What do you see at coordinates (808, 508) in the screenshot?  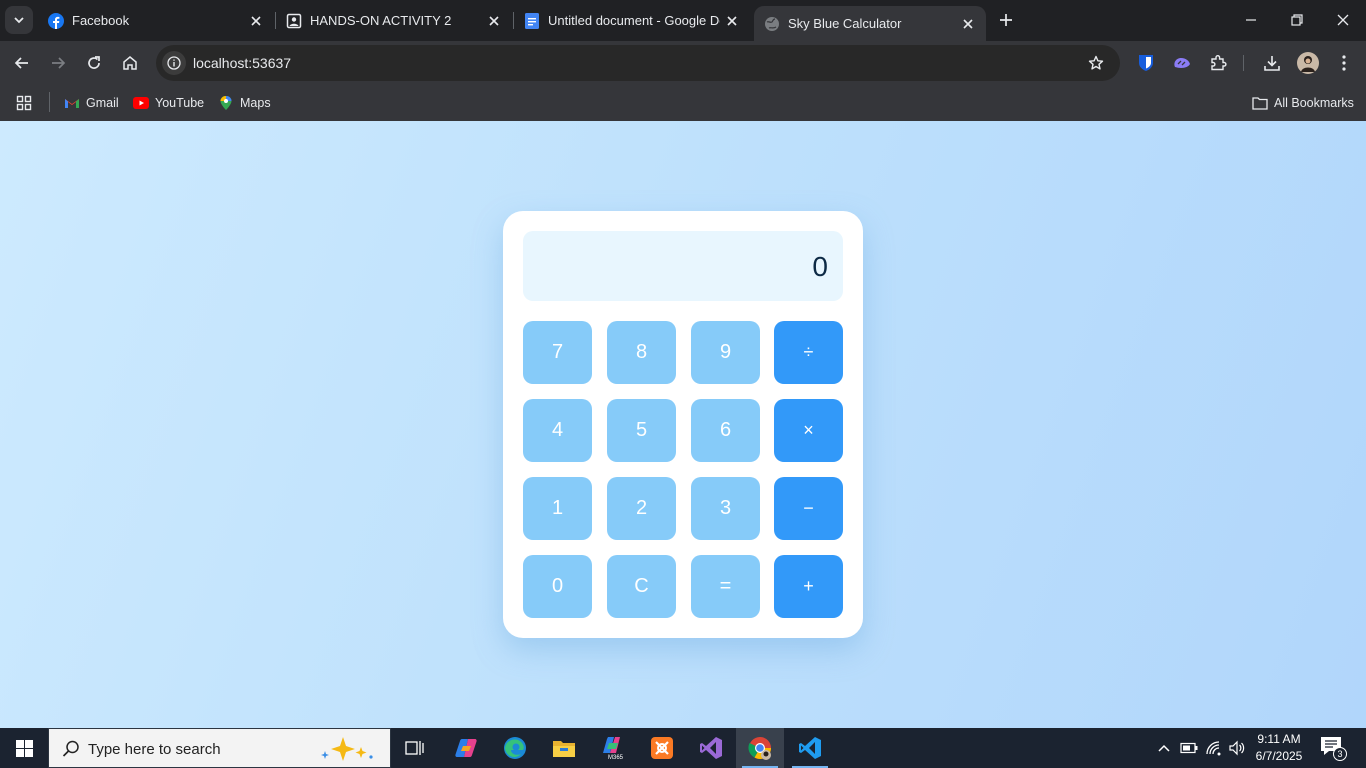 I see `key-subtract: −` at bounding box center [808, 508].